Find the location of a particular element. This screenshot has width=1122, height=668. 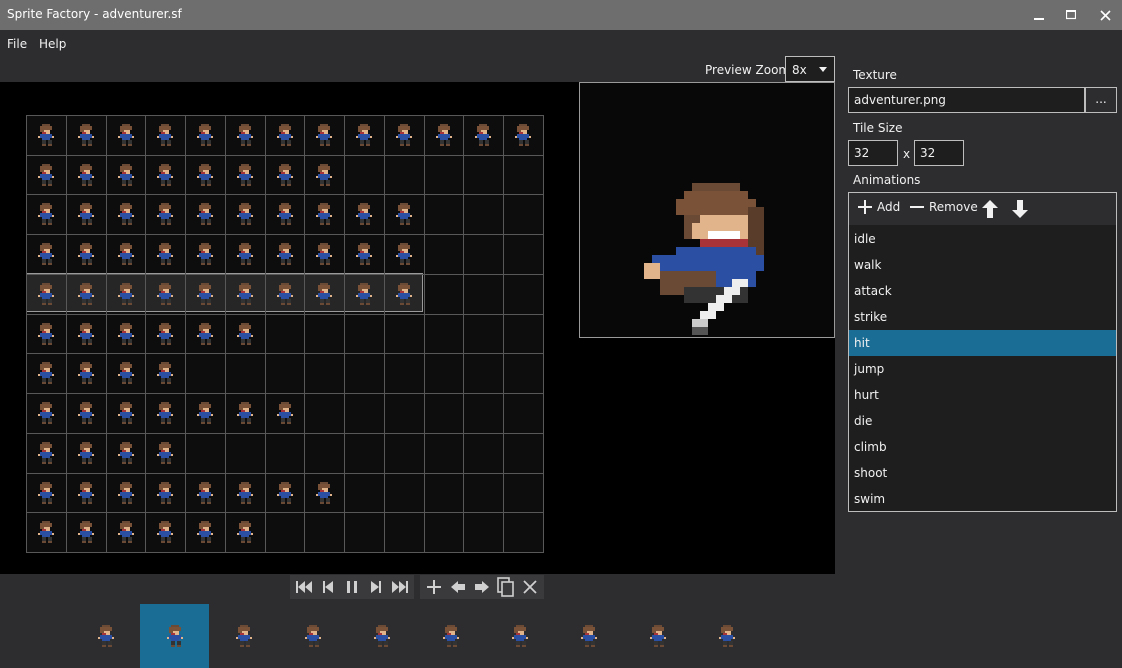

remove-animation-button: Remove is located at coordinates (944, 207).